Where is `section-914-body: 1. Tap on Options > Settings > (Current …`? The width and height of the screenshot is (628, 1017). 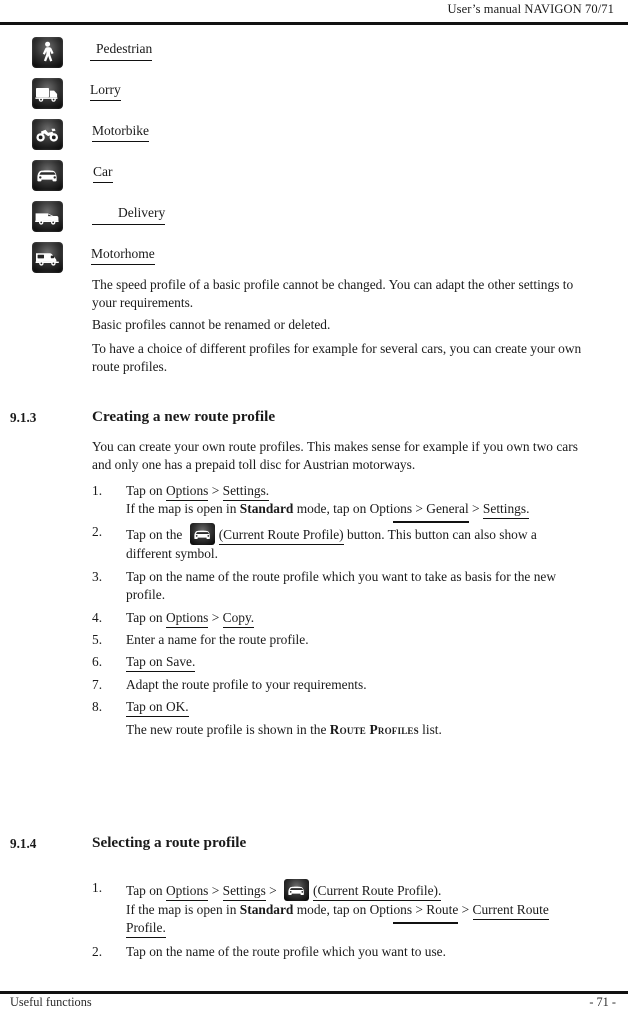 section-914-body: 1. Tap on Options > Settings > (Current … is located at coordinates (338, 922).